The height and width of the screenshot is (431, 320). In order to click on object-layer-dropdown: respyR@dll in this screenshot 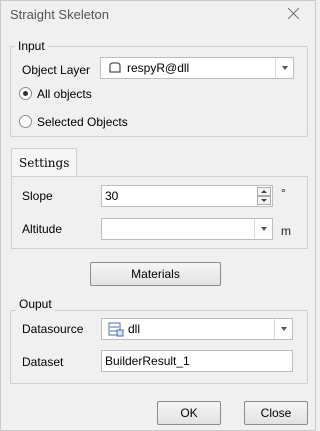, I will do `click(197, 68)`.